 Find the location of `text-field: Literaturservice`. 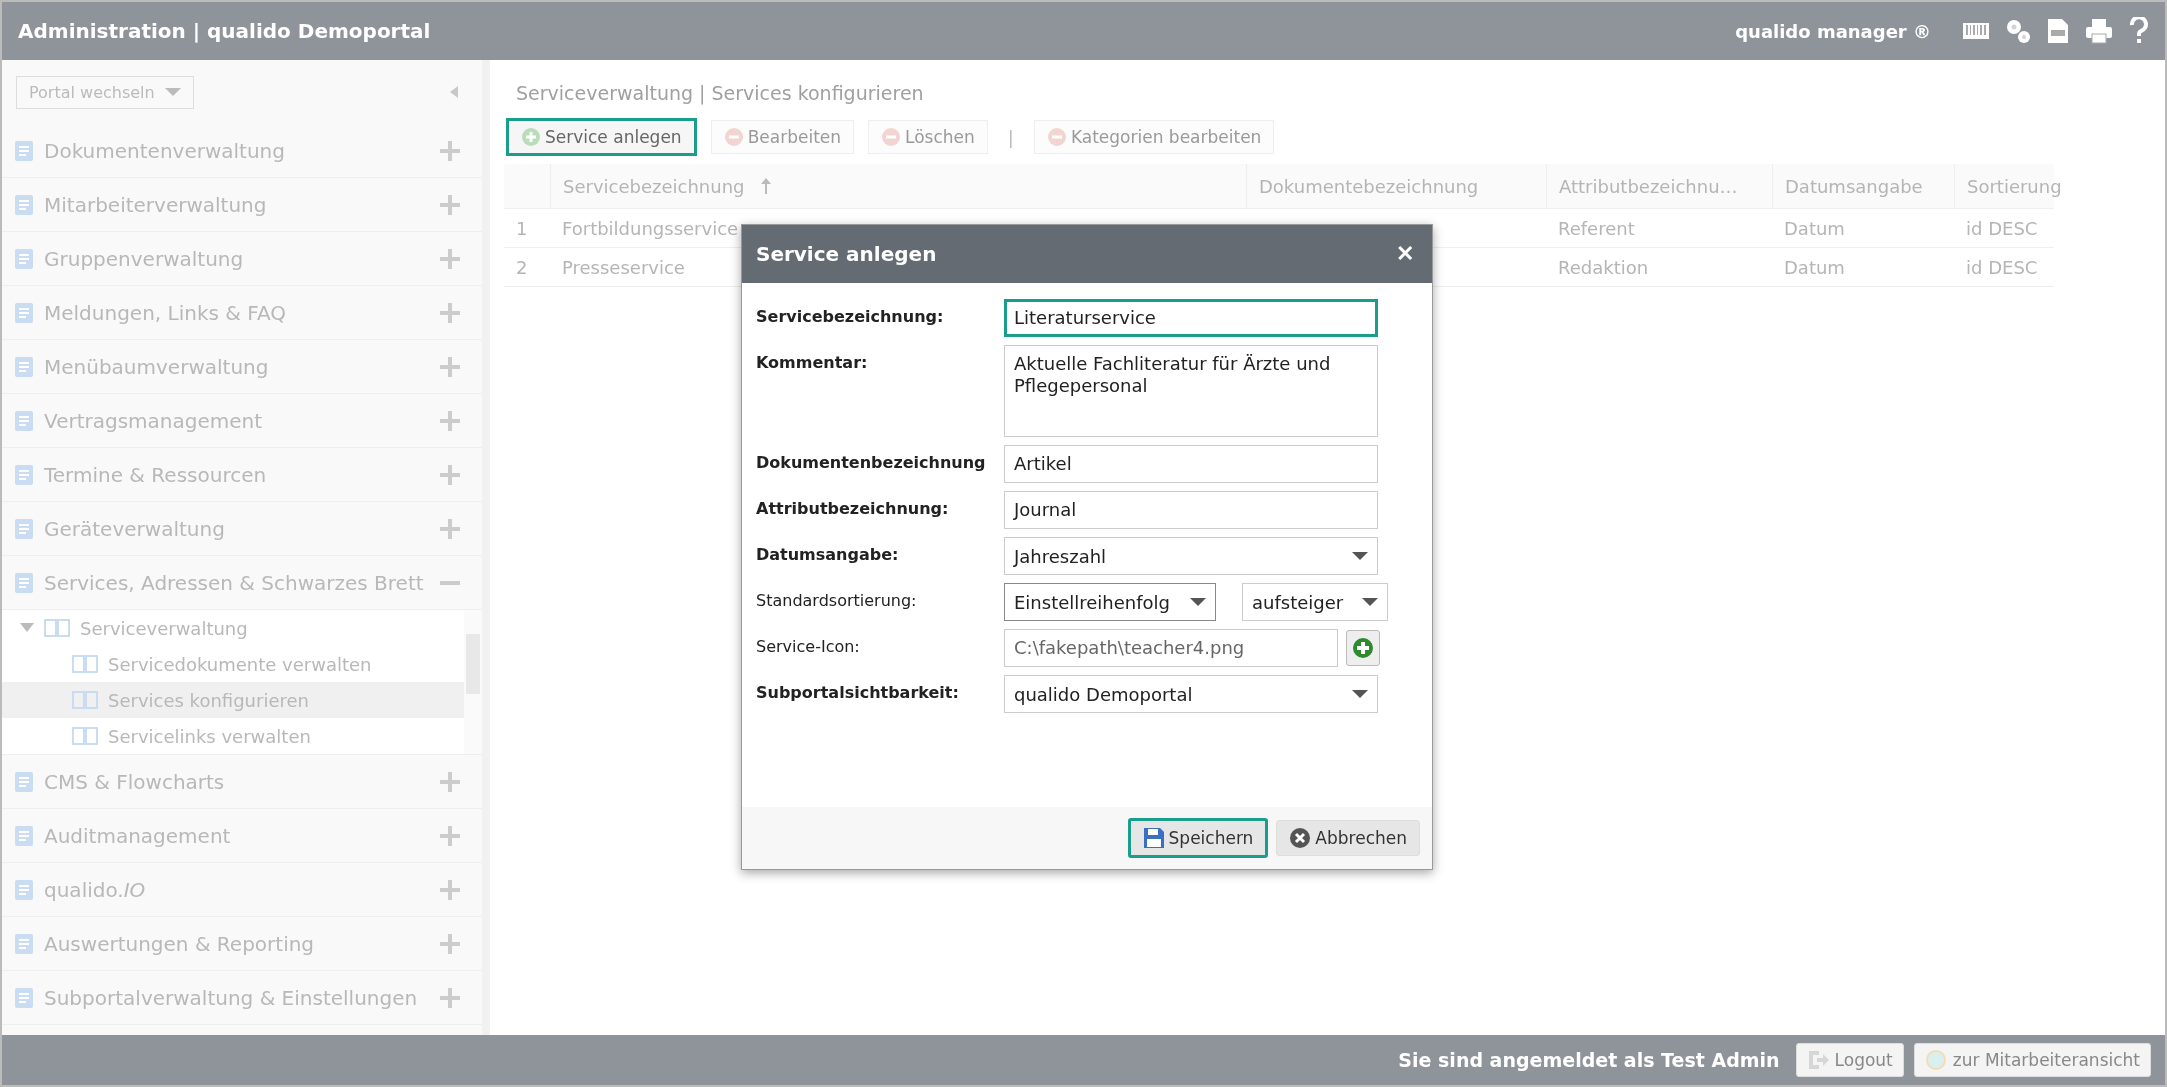

text-field: Literaturservice is located at coordinates (1191, 318).